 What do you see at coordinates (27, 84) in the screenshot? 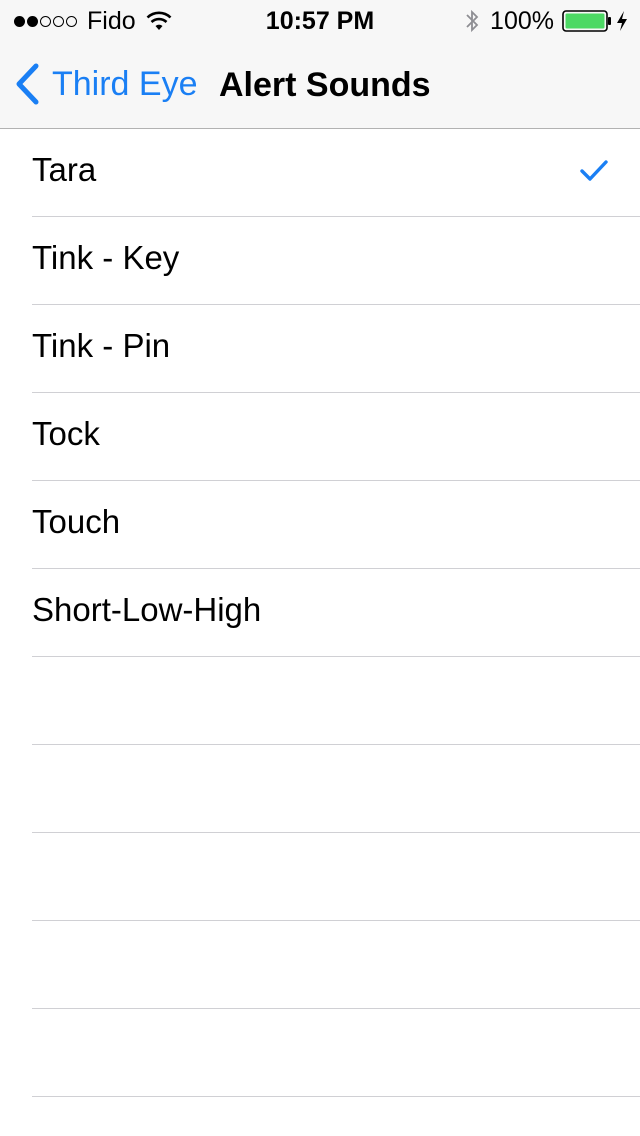
I see `back-chevron-icon` at bounding box center [27, 84].